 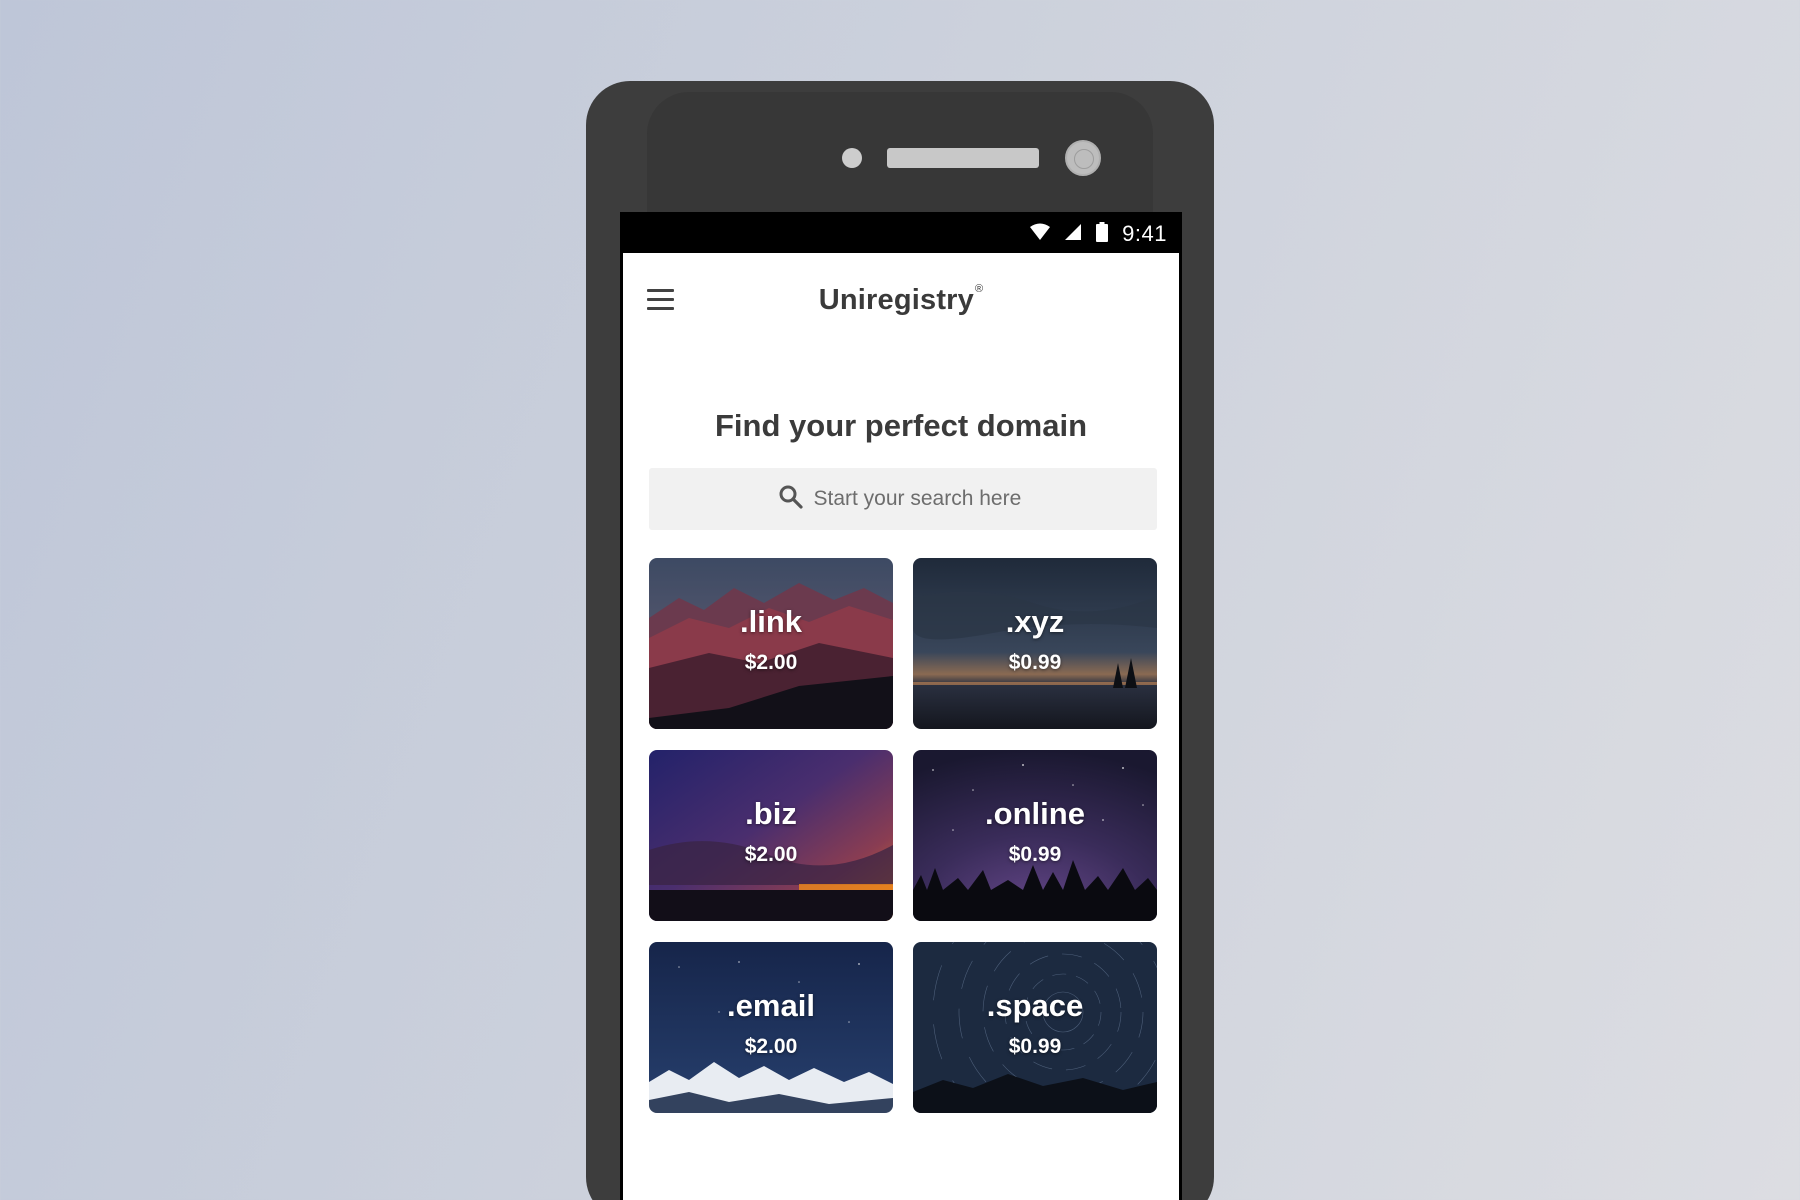 I want to click on purple-orange-sunset-clouds-photo, so click(x=771, y=835).